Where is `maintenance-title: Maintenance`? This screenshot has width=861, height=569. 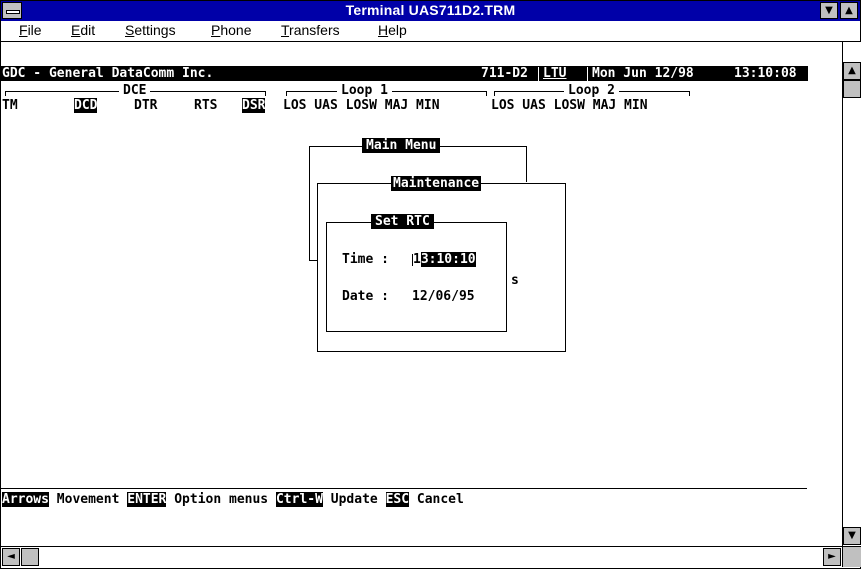 maintenance-title: Maintenance is located at coordinates (436, 183).